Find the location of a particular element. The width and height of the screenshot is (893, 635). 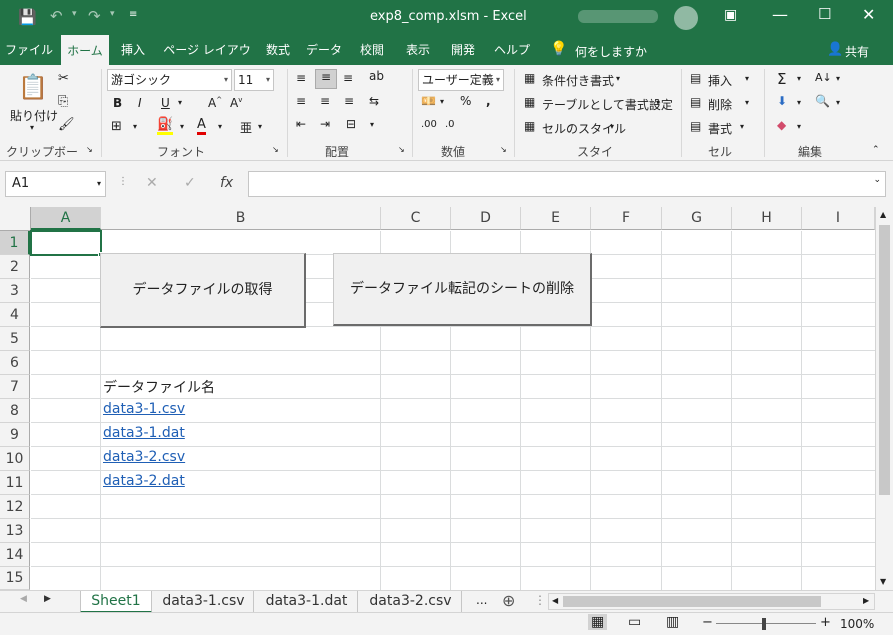

underline-dropdown-icon: ▾ is located at coordinates (180, 102).